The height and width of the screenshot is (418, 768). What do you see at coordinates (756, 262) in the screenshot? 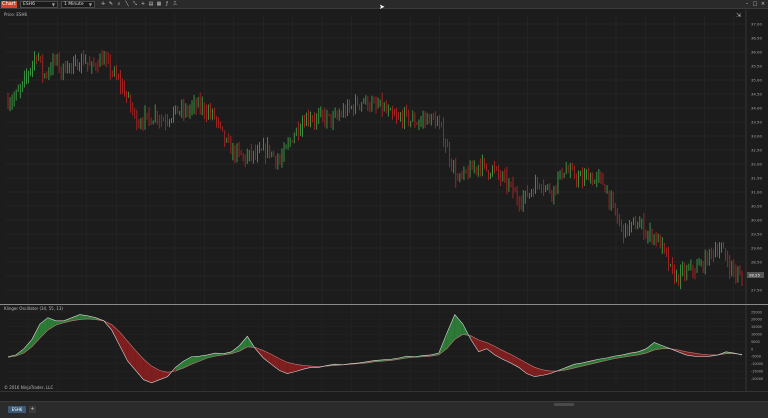
I see `price-tick-label: 28.50` at bounding box center [756, 262].